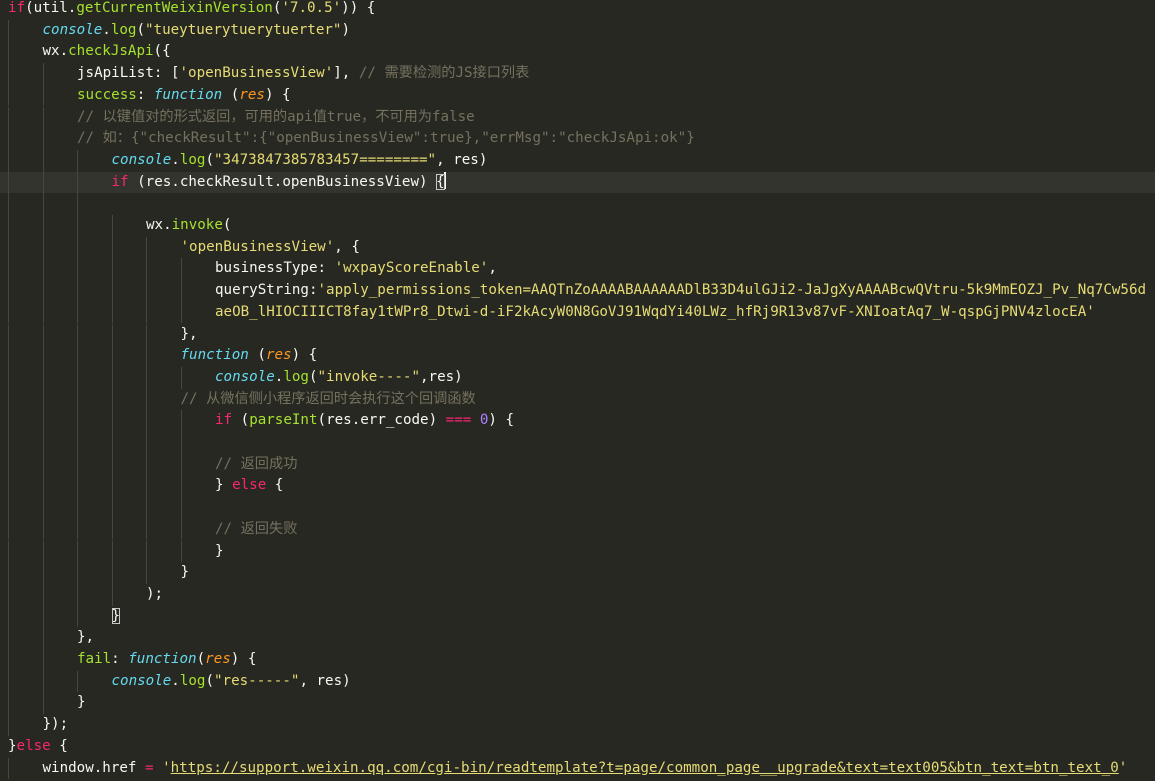  I want to click on code-text-token: });, so click(55, 724).